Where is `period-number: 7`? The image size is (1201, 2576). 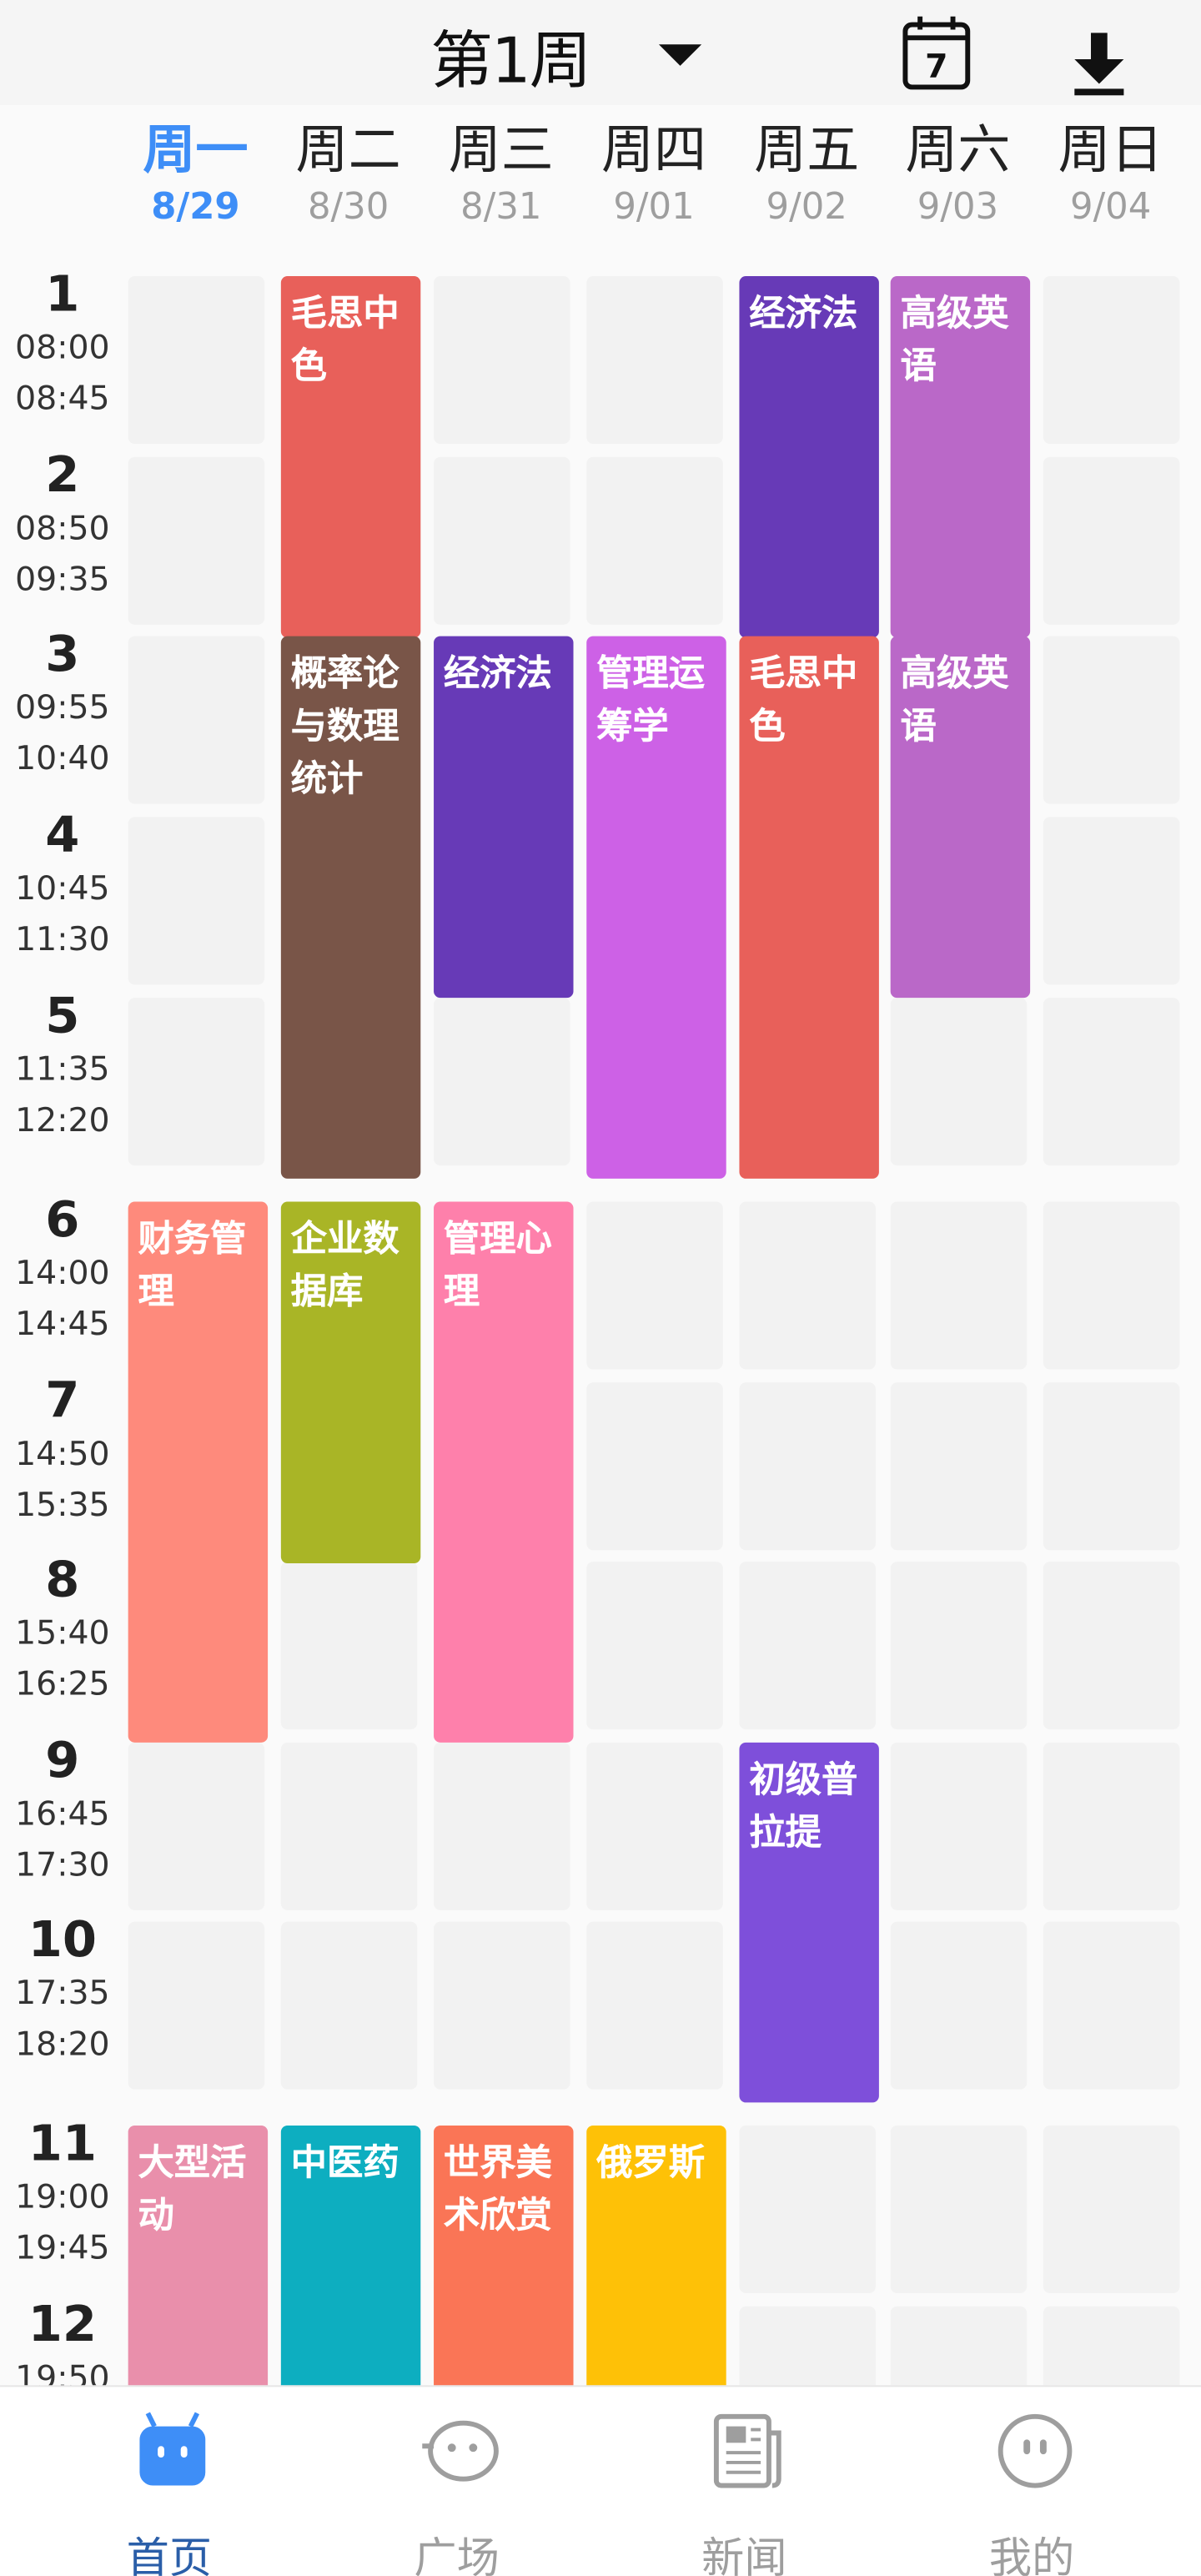
period-number: 7 is located at coordinates (63, 1401).